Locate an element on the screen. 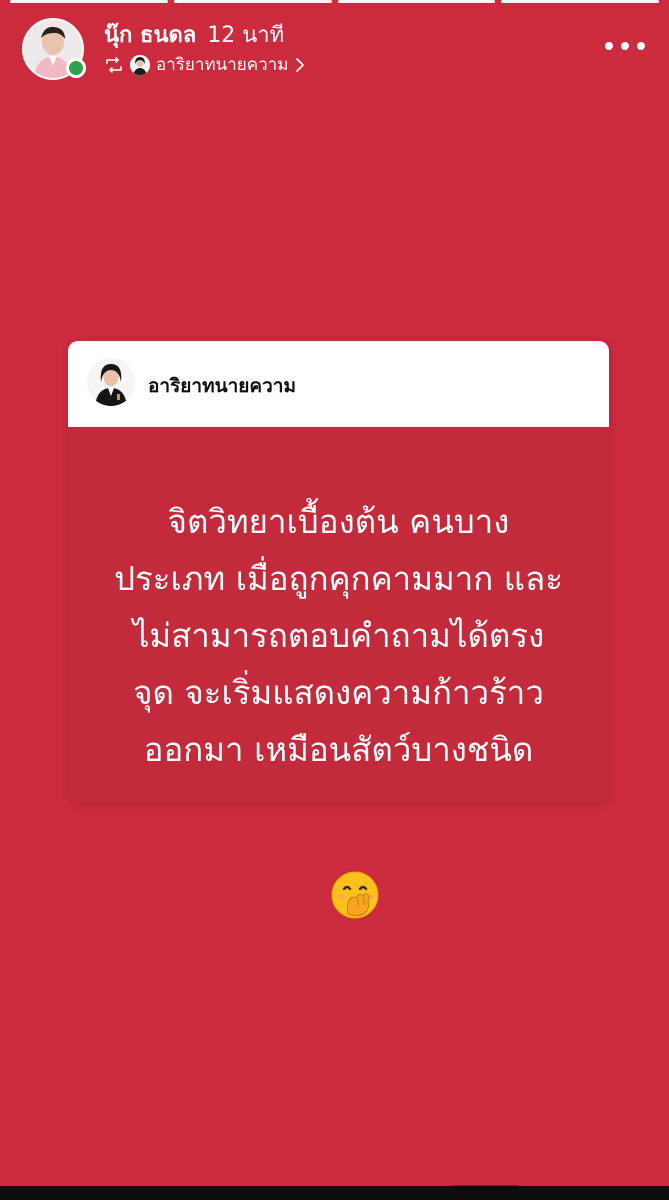 This screenshot has height=1200, width=669. card-text-line: จิตวิทยาเบื้องต้น คนบาง is located at coordinates (338, 521).